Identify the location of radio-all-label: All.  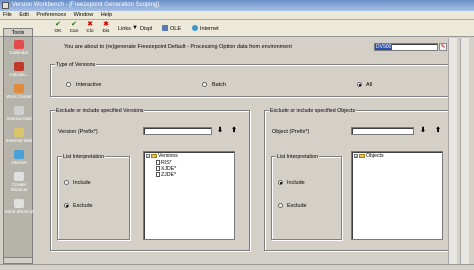
(369, 85).